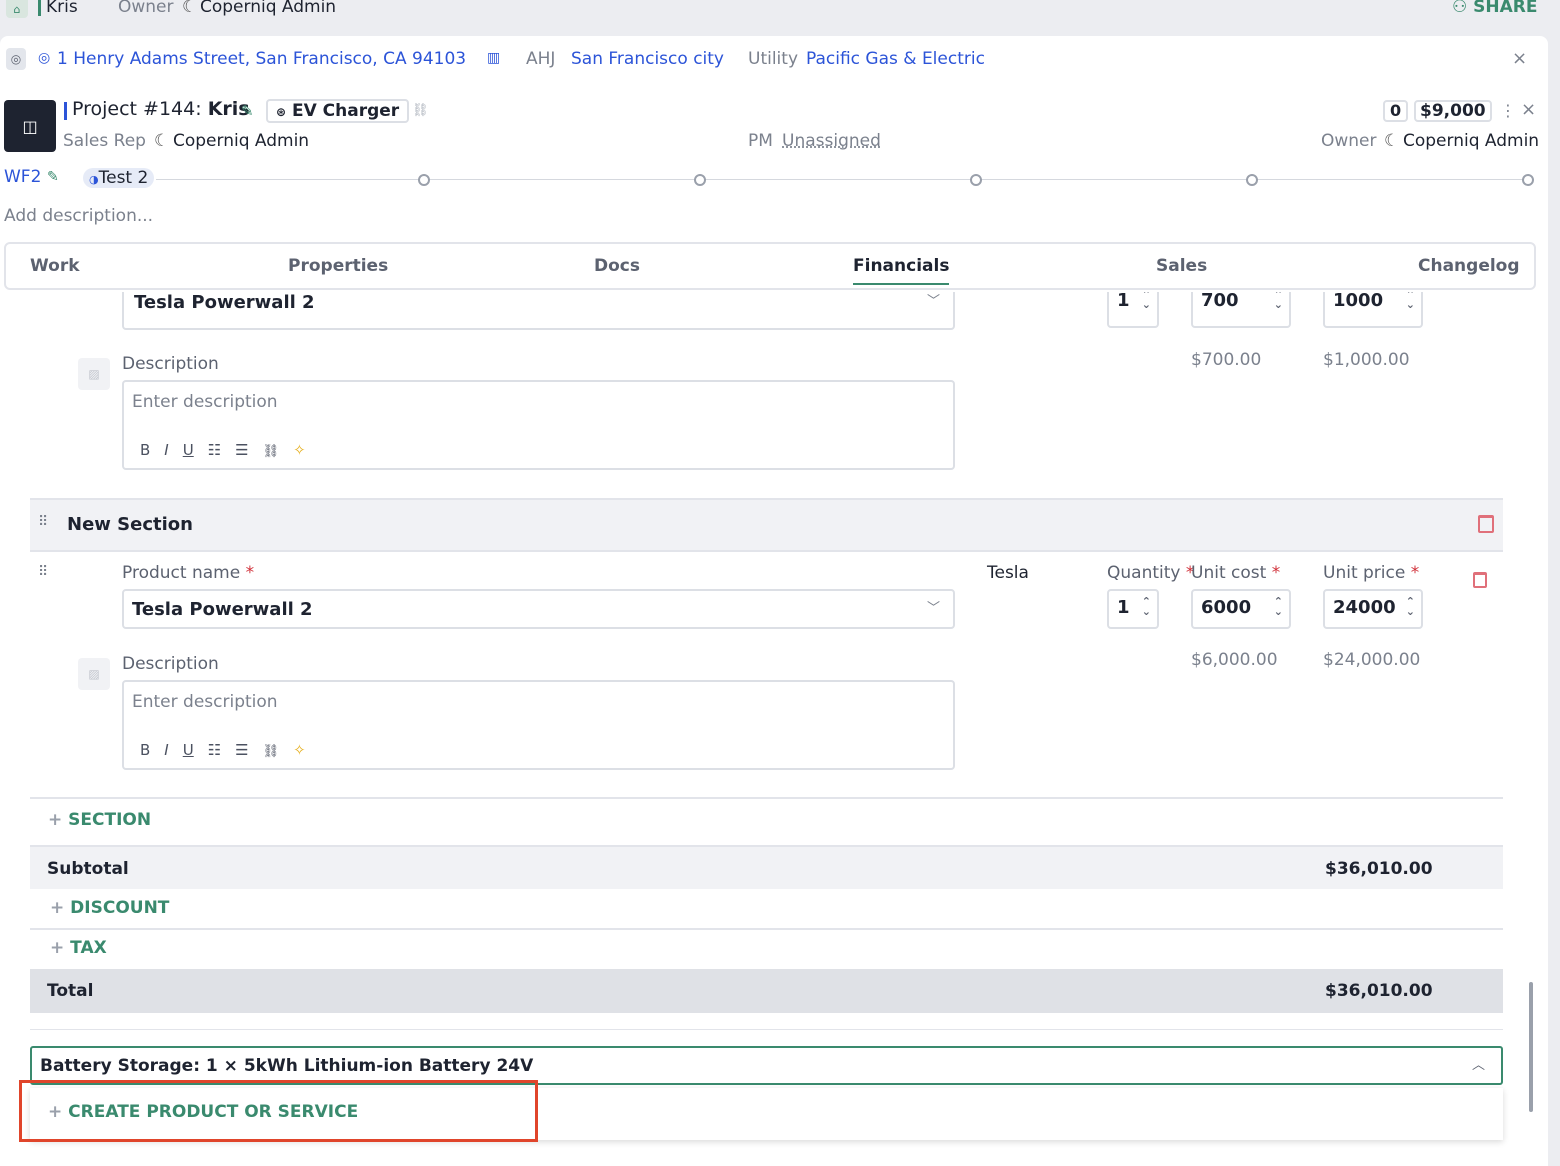 This screenshot has width=1560, height=1166. Describe the element at coordinates (766, 798) in the screenshot. I see `divider` at that location.